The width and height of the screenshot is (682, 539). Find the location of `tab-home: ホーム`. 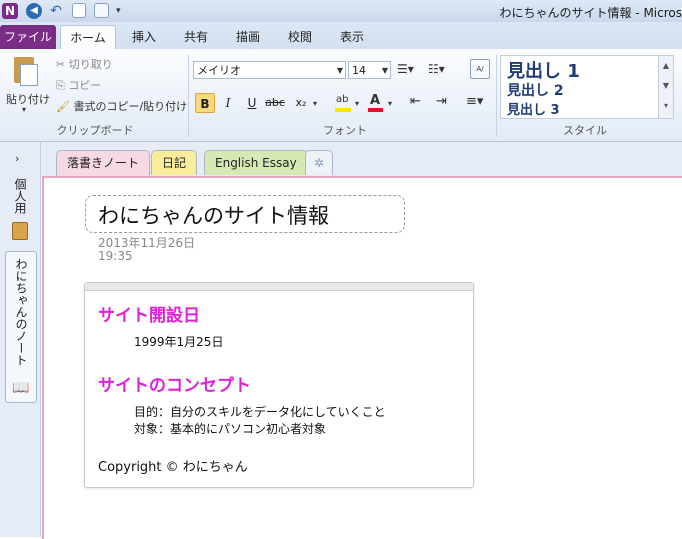

tab-home: ホーム is located at coordinates (88, 37).